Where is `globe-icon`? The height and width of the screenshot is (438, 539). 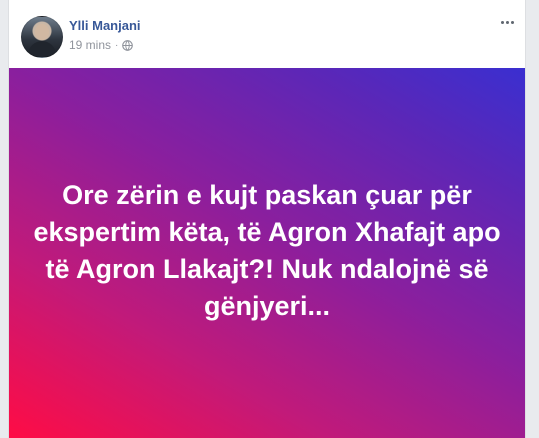
globe-icon is located at coordinates (128, 45).